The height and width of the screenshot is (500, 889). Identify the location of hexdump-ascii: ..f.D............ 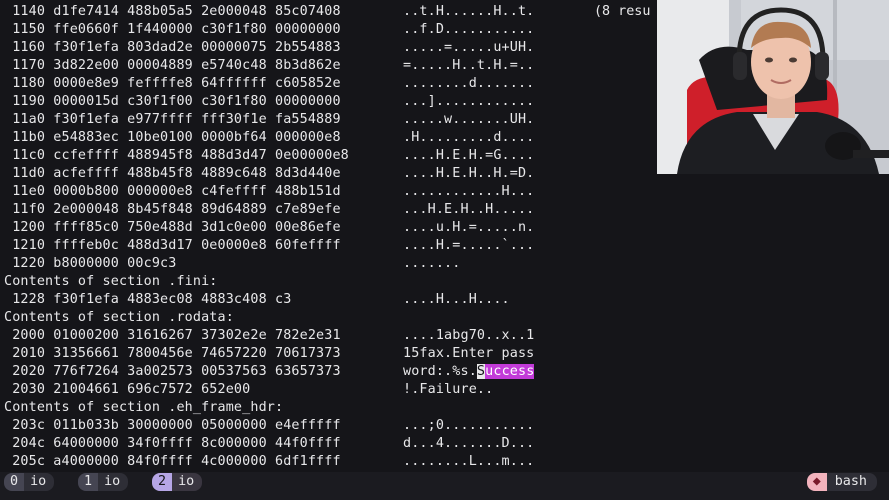
(469, 29).